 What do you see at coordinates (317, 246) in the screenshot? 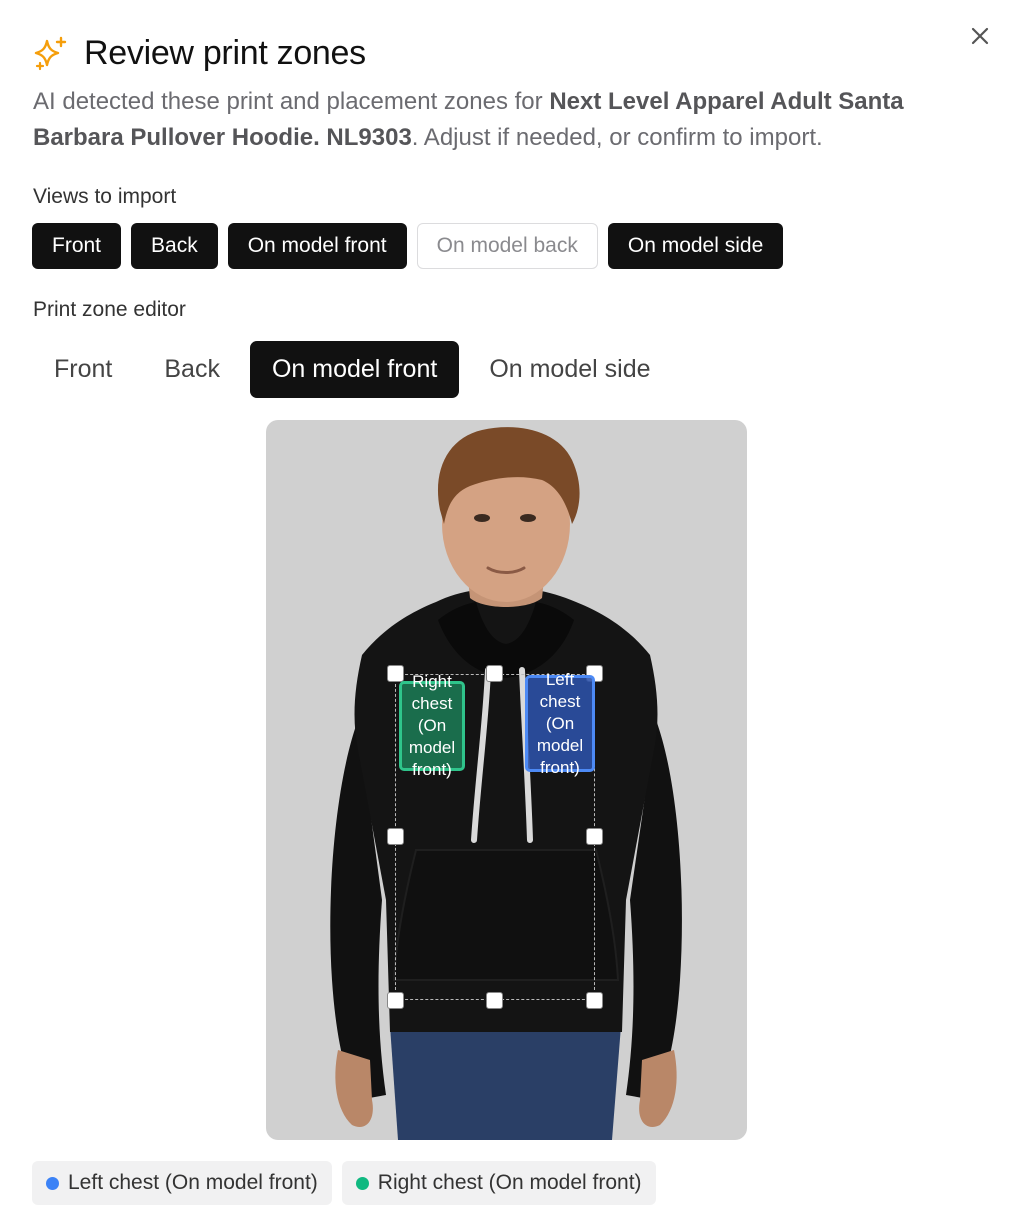
I see `view-chip-on-model-front: On model front` at bounding box center [317, 246].